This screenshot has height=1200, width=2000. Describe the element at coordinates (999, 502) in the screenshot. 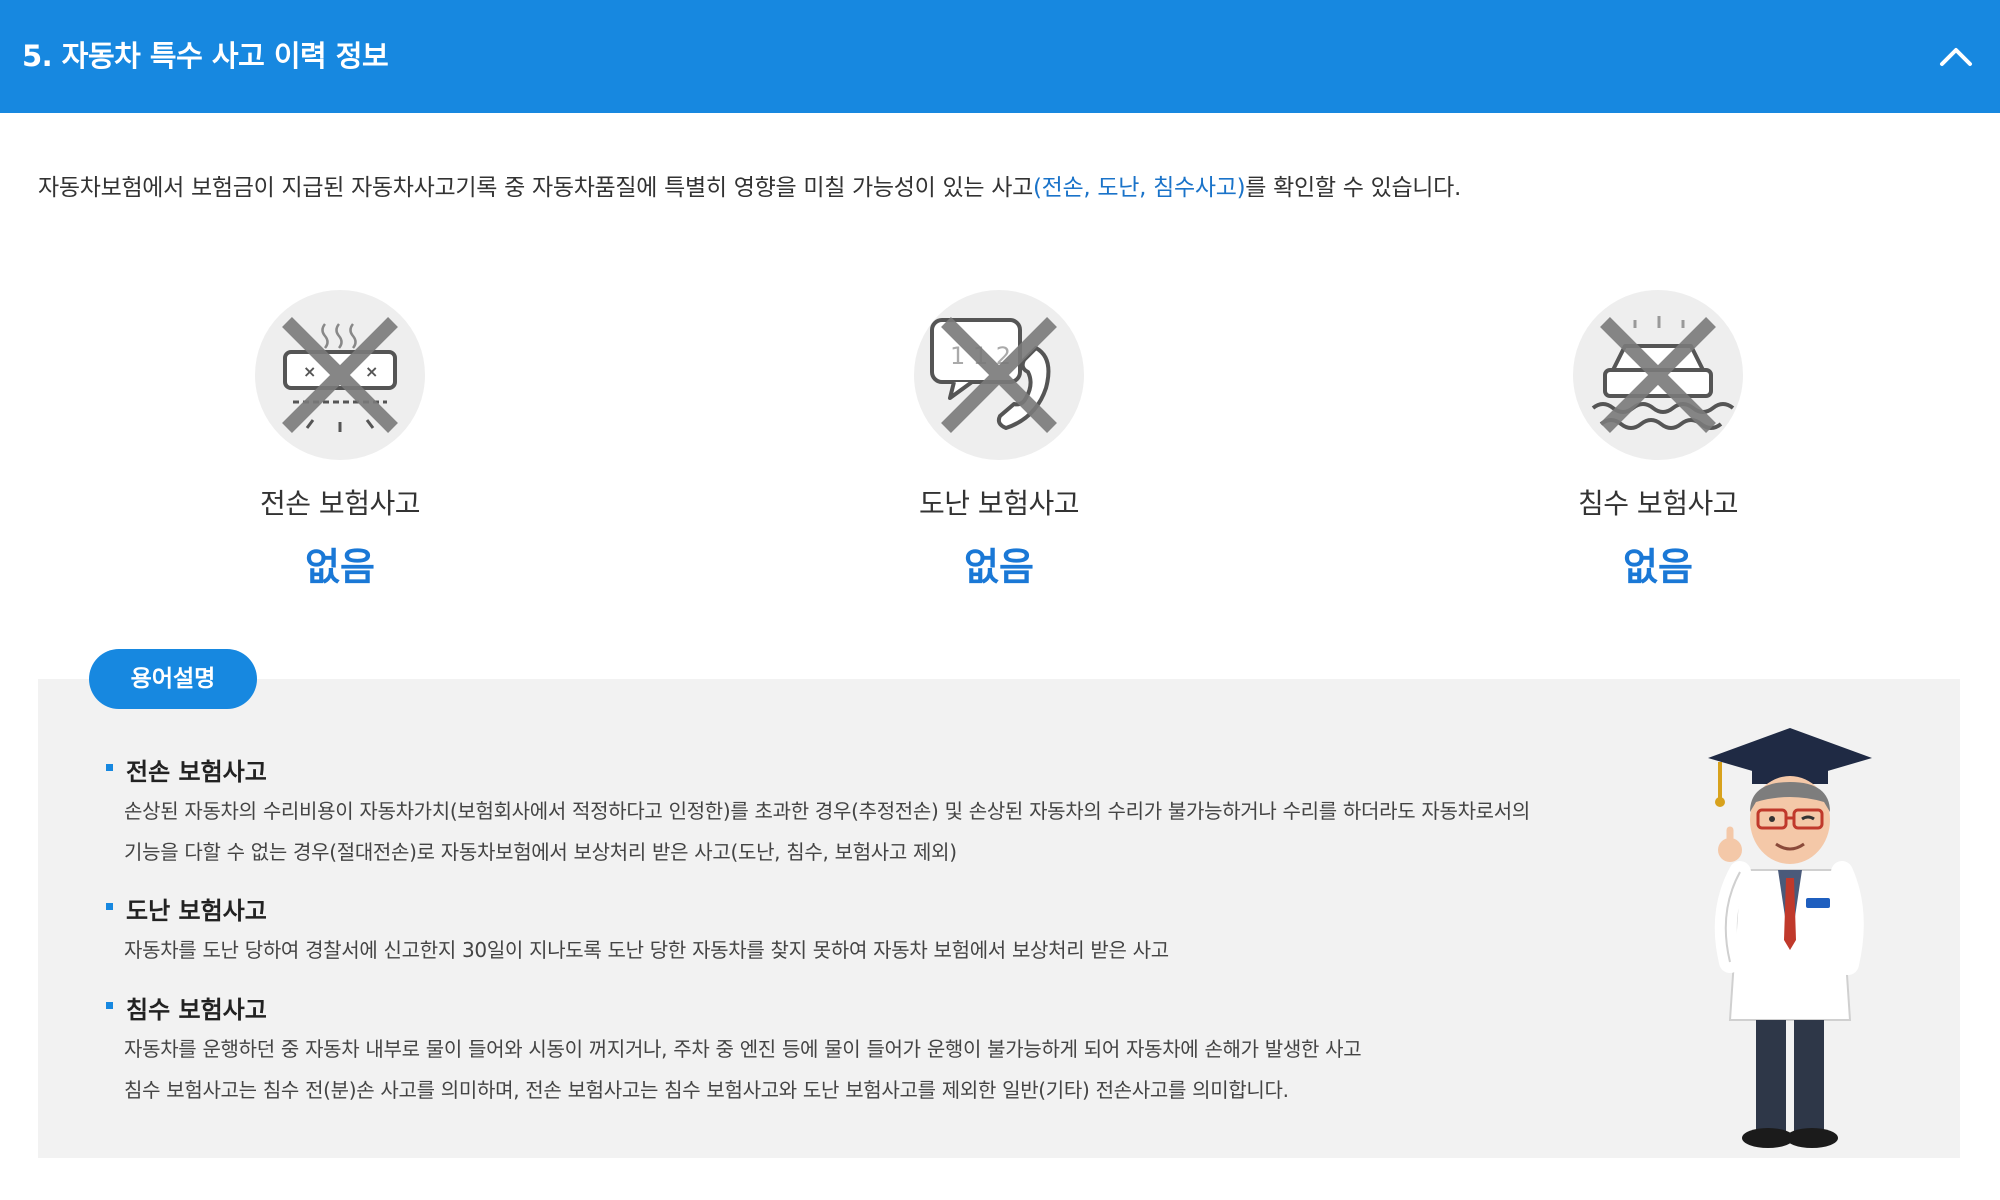

I see `accident-name: 도난 보험사고` at that location.